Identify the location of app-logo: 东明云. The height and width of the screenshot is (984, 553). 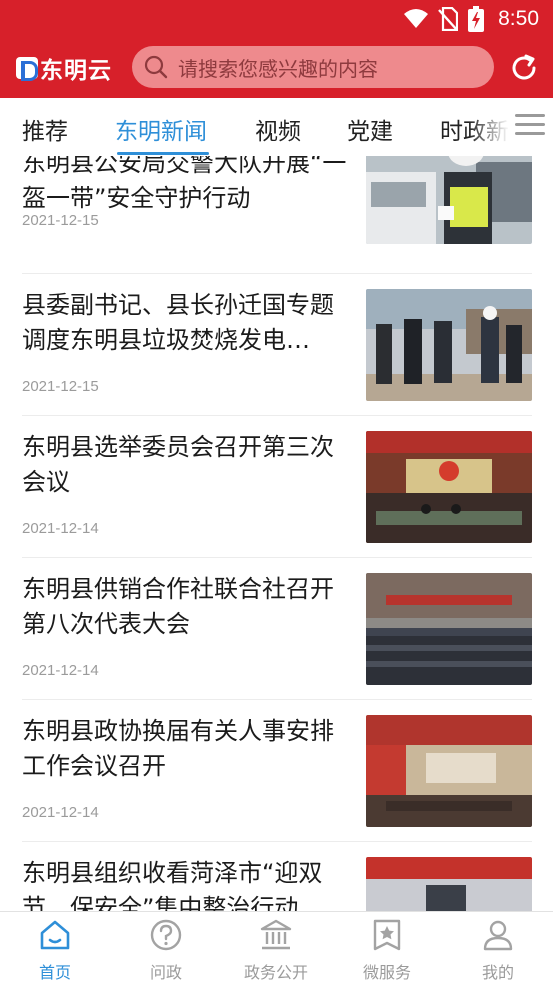
(64, 68).